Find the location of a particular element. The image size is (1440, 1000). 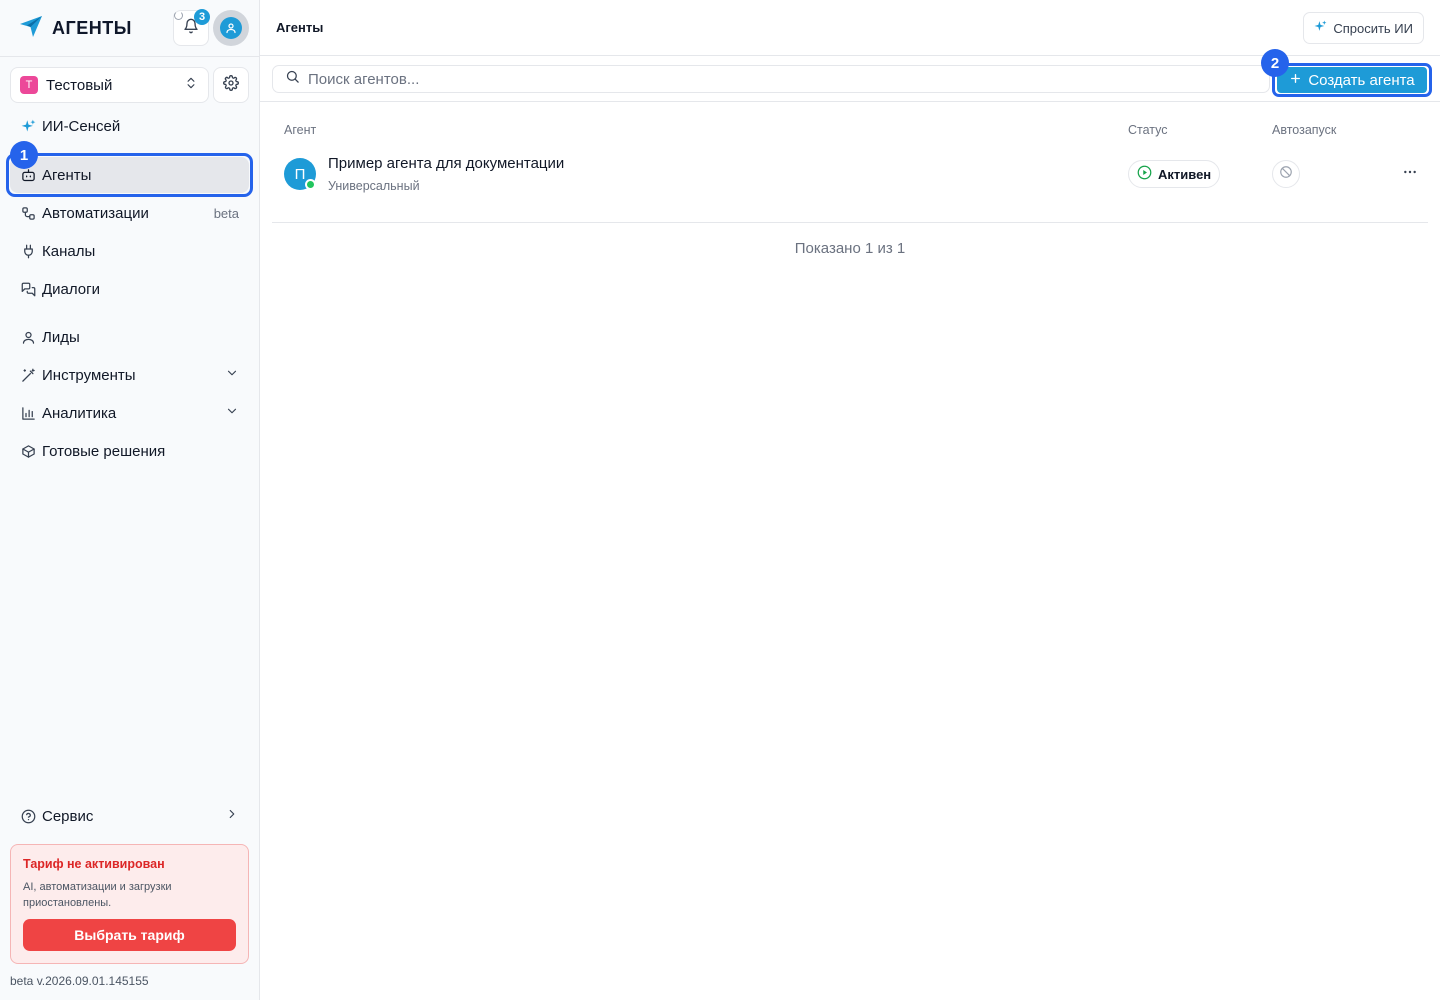

create-agent-label: Создать агента is located at coordinates (1361, 80).